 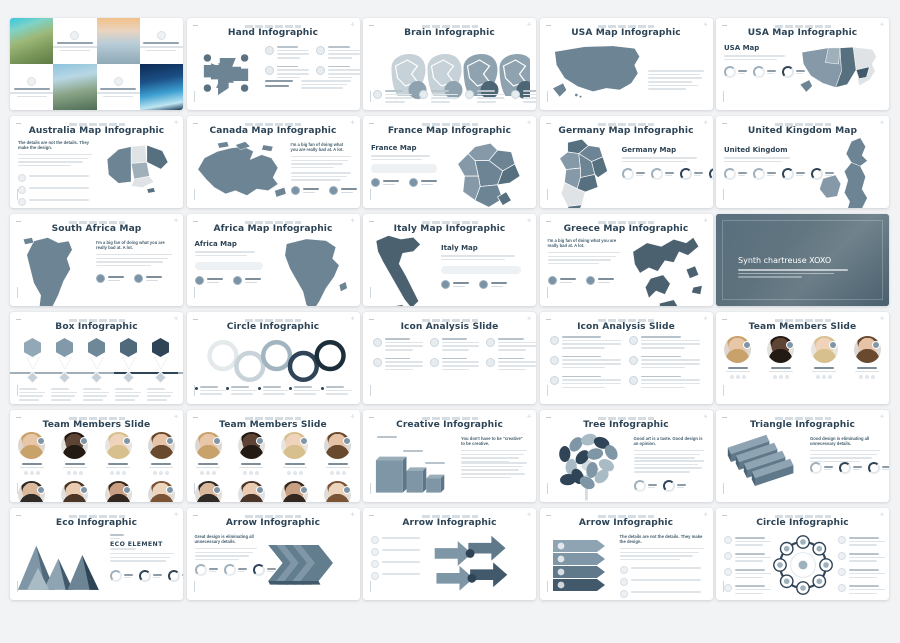 I want to click on slide-thumbnail-12: ✛ Africa Map Infographic Africa Map, so click(x=273, y=260).